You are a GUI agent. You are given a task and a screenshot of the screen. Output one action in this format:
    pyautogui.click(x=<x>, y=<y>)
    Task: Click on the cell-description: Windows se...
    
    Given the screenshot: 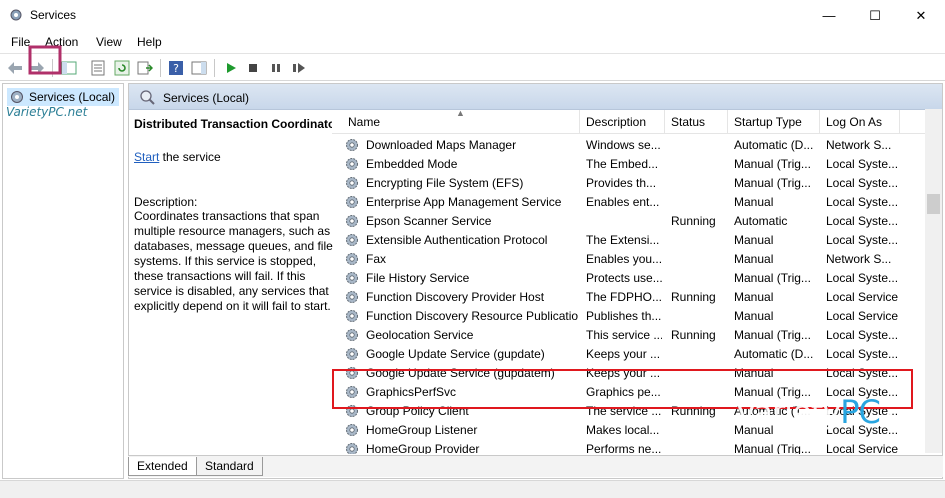 What is the action you would take?
    pyautogui.click(x=623, y=145)
    